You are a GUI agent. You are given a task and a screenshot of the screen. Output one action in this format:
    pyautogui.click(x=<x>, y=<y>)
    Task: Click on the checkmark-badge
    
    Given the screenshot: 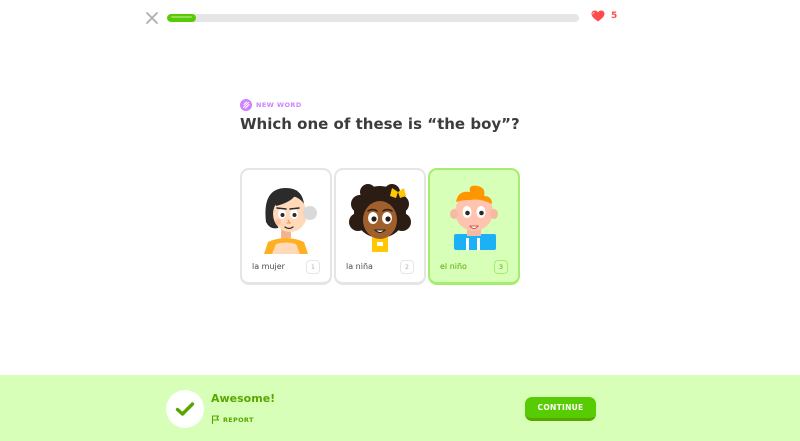 What is the action you would take?
    pyautogui.click(x=185, y=409)
    